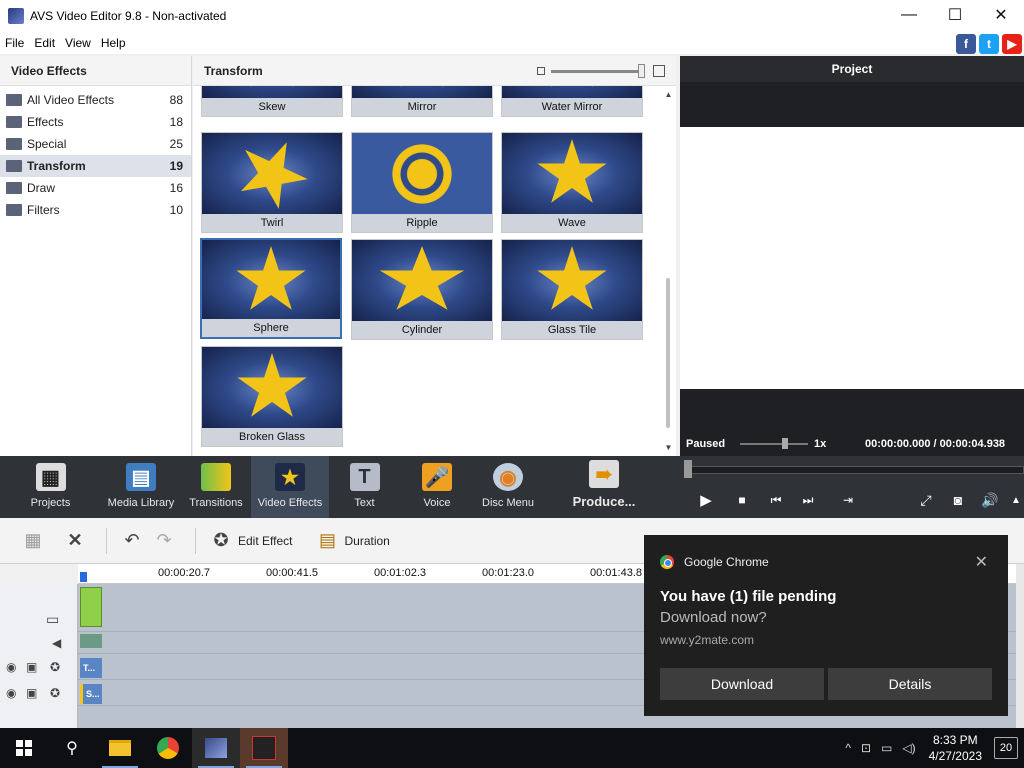 This screenshot has height=768, width=1024. I want to click on toolbar-label: Text, so click(364, 503).